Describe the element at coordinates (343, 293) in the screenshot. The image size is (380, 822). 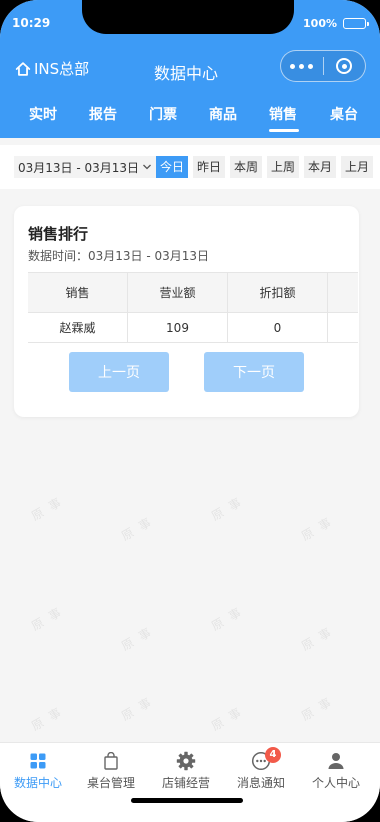
I see `column-header-overflow` at that location.